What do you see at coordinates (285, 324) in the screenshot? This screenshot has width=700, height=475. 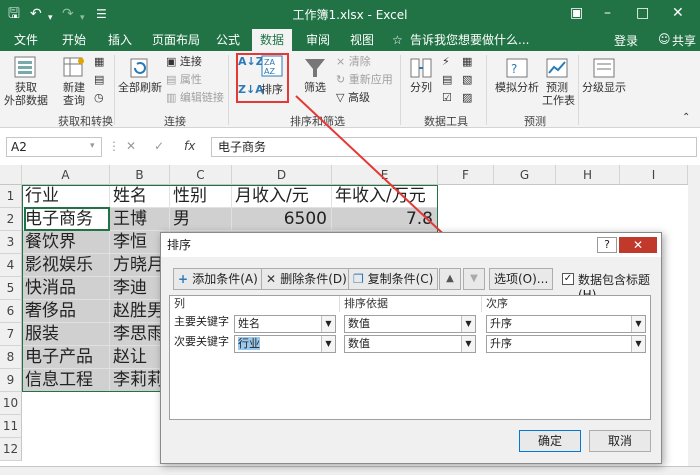 I see `primary-column-select: 姓名 ▼` at bounding box center [285, 324].